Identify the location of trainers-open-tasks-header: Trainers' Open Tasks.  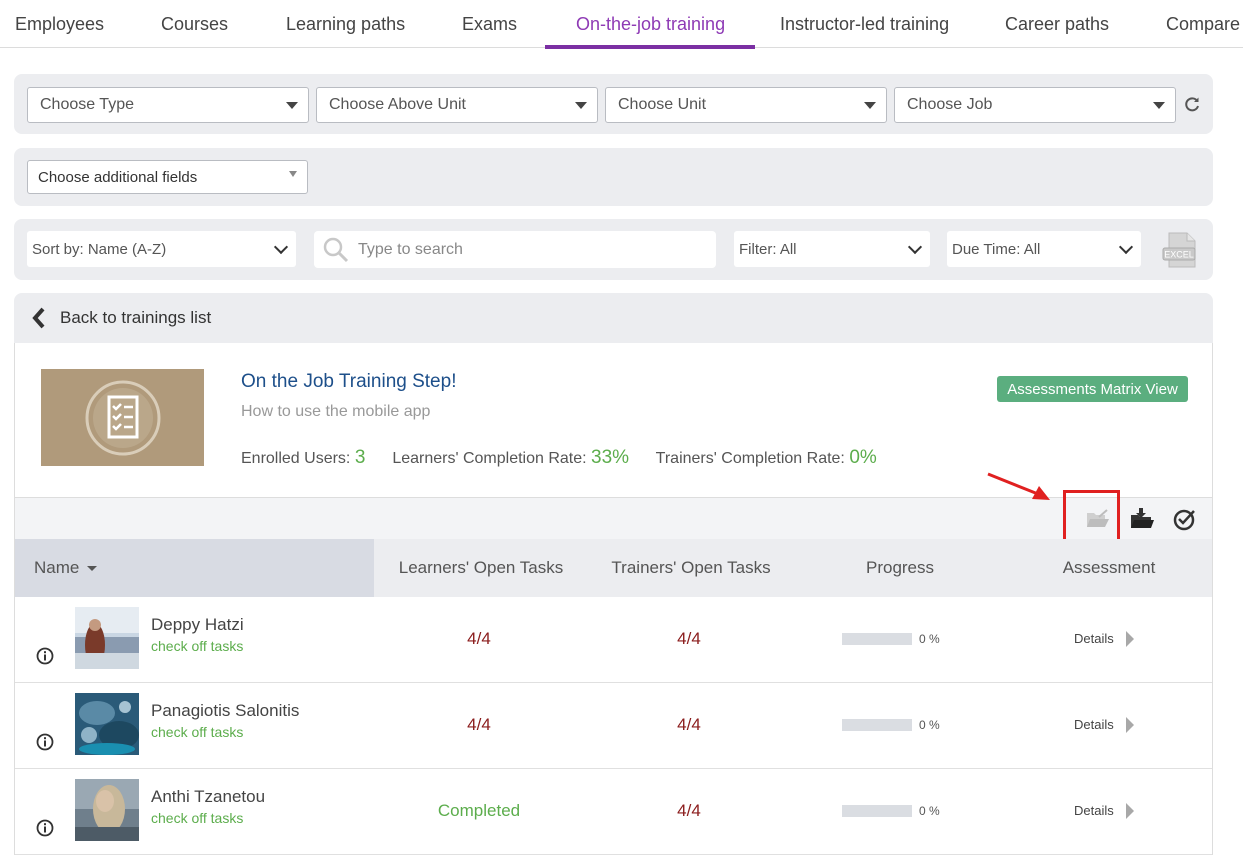
(691, 567).